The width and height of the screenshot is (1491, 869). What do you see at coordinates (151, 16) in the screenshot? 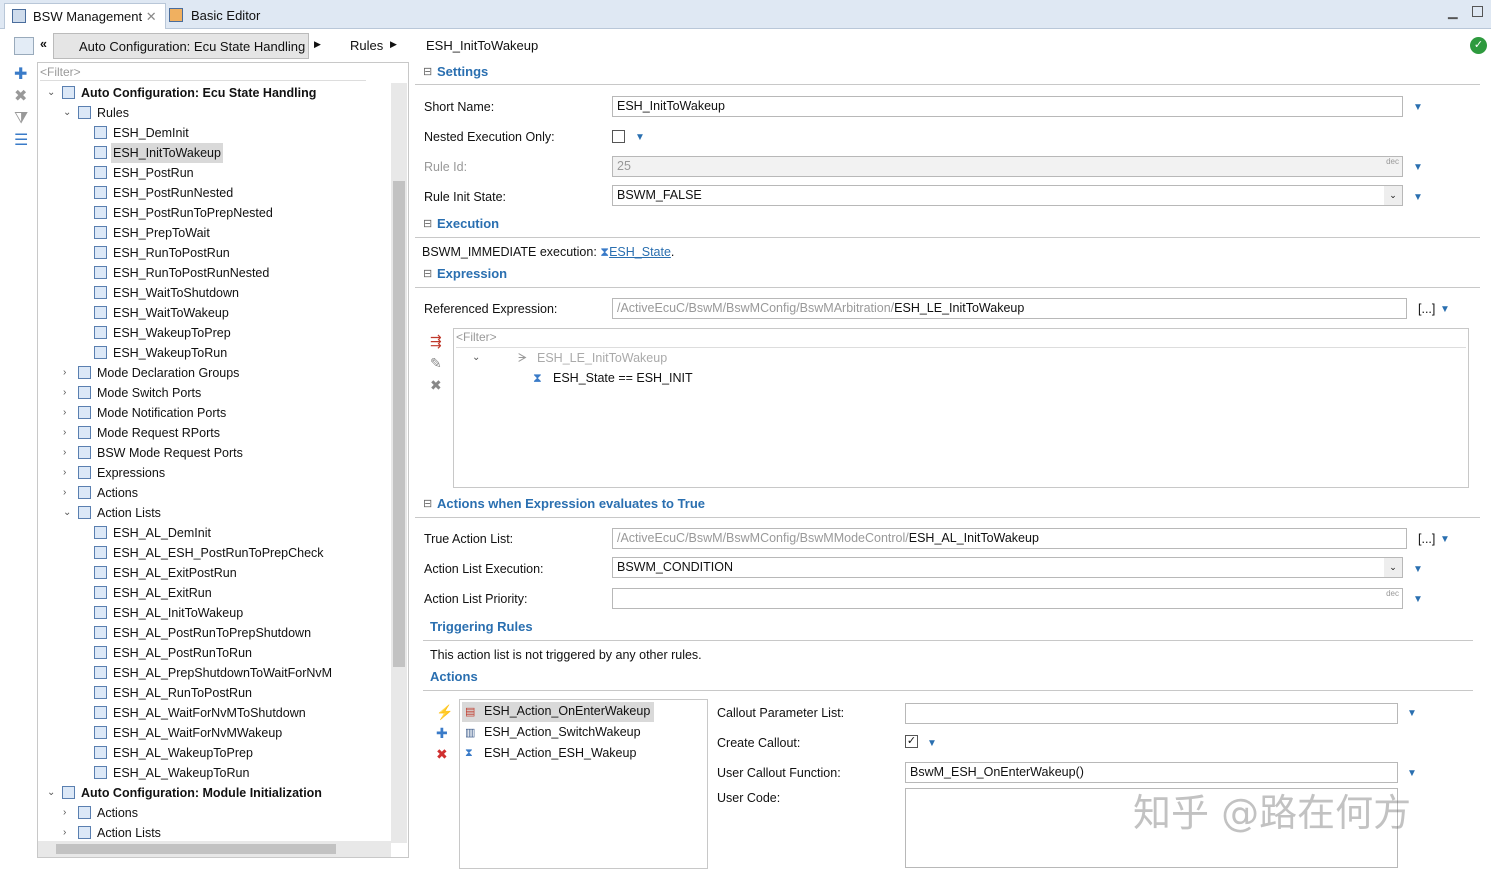
I see `close-icon: ✕` at bounding box center [151, 16].